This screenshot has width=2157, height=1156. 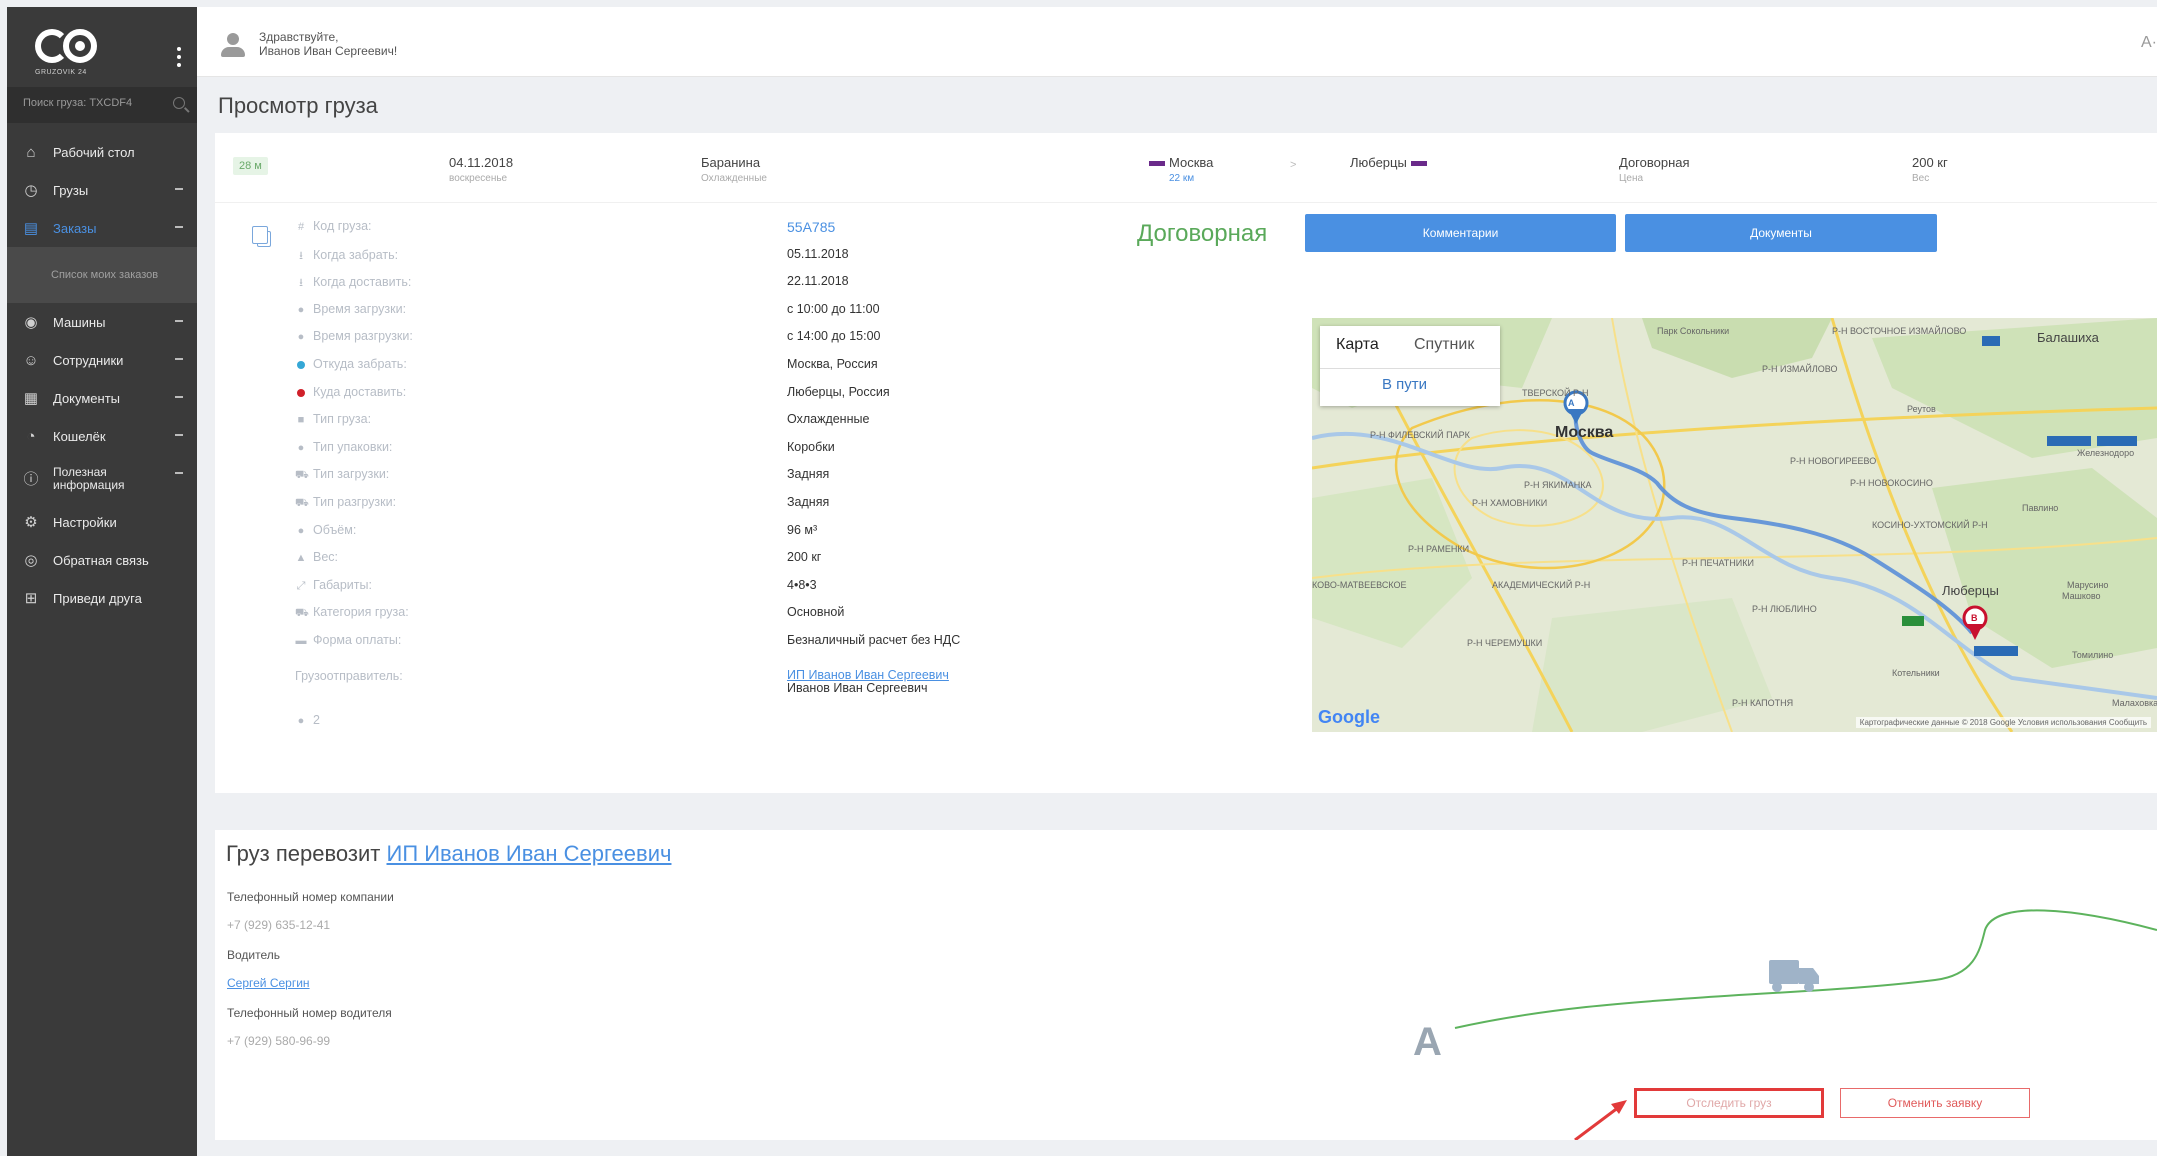 What do you see at coordinates (1935, 1103) in the screenshot?
I see `cancel-request-button: Отменить заявку` at bounding box center [1935, 1103].